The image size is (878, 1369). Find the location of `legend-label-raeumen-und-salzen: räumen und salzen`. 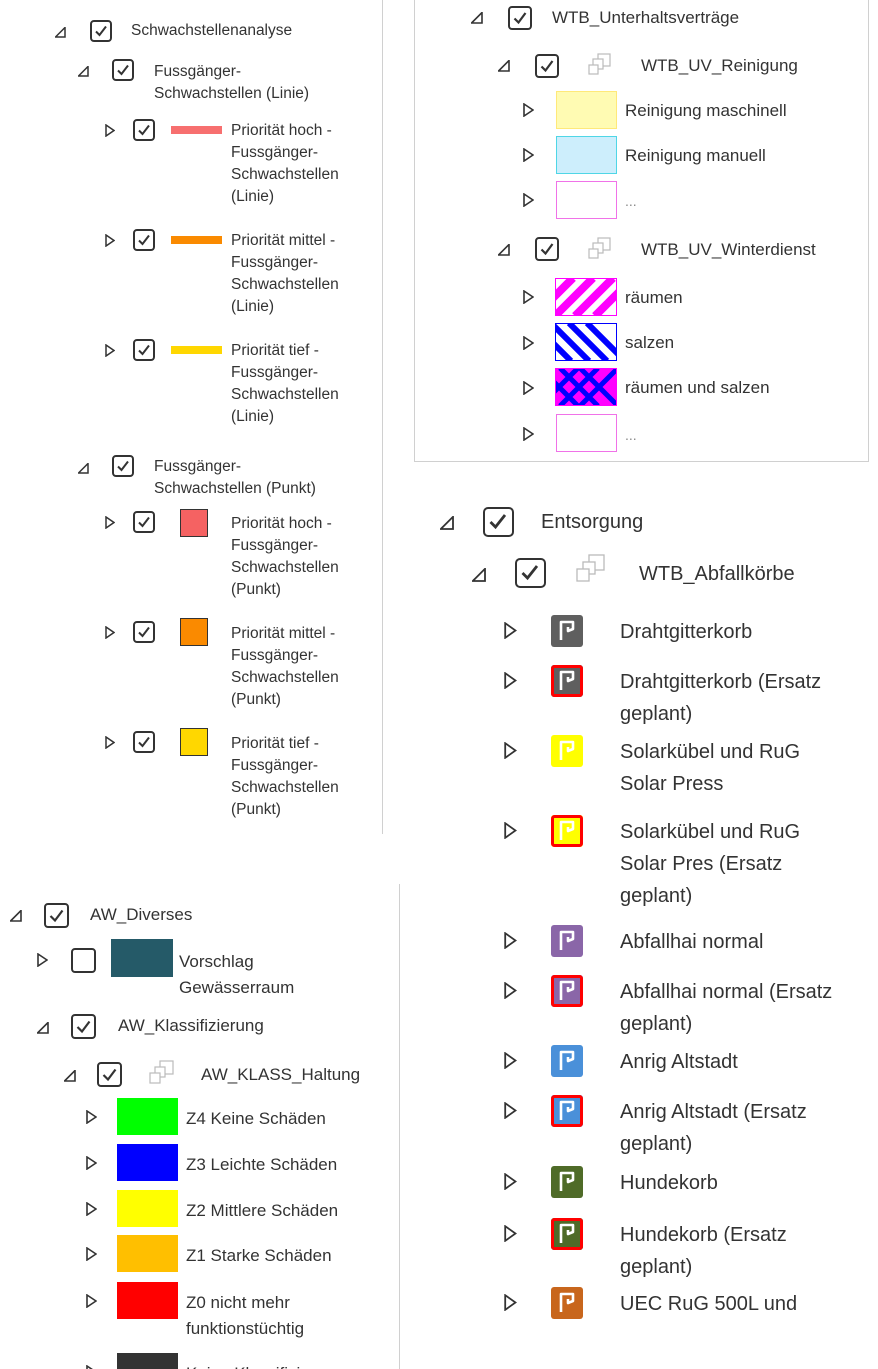

legend-label-raeumen-und-salzen: räumen und salzen is located at coordinates (697, 387).